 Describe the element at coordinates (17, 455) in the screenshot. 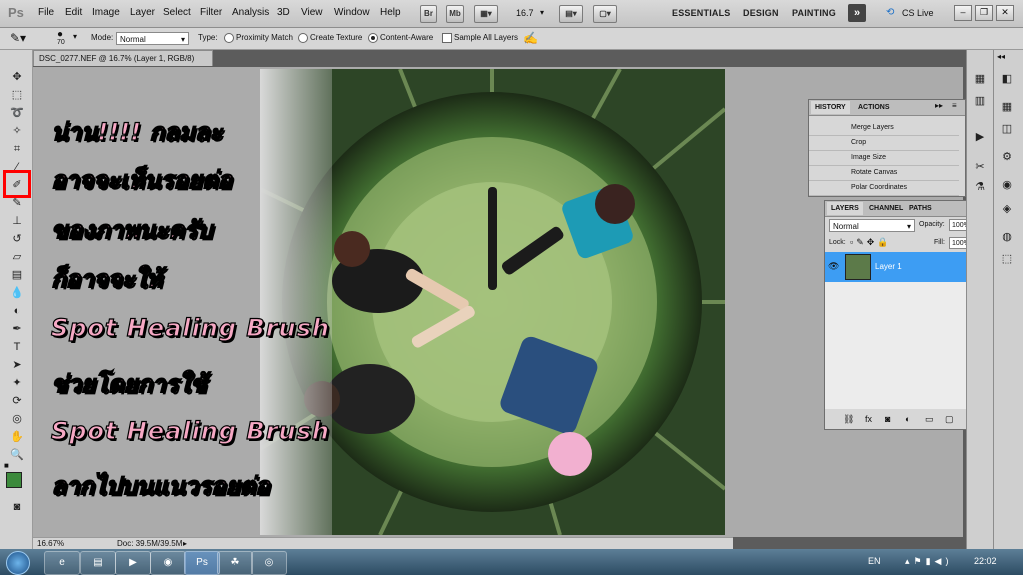

I see `zoom-tool-icon: 🔍` at that location.